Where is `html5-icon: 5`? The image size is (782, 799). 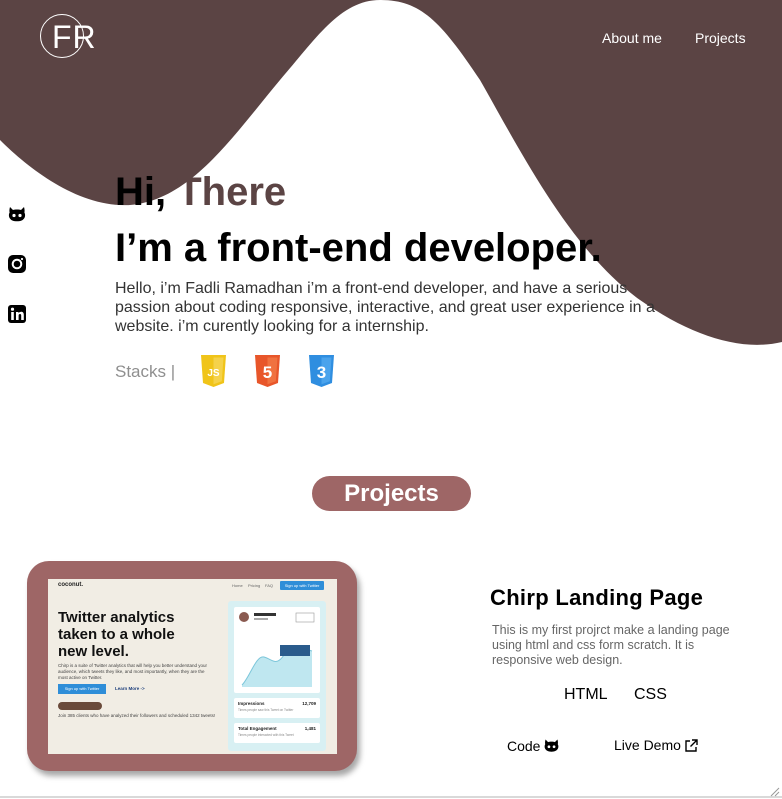
html5-icon: 5 is located at coordinates (267, 371).